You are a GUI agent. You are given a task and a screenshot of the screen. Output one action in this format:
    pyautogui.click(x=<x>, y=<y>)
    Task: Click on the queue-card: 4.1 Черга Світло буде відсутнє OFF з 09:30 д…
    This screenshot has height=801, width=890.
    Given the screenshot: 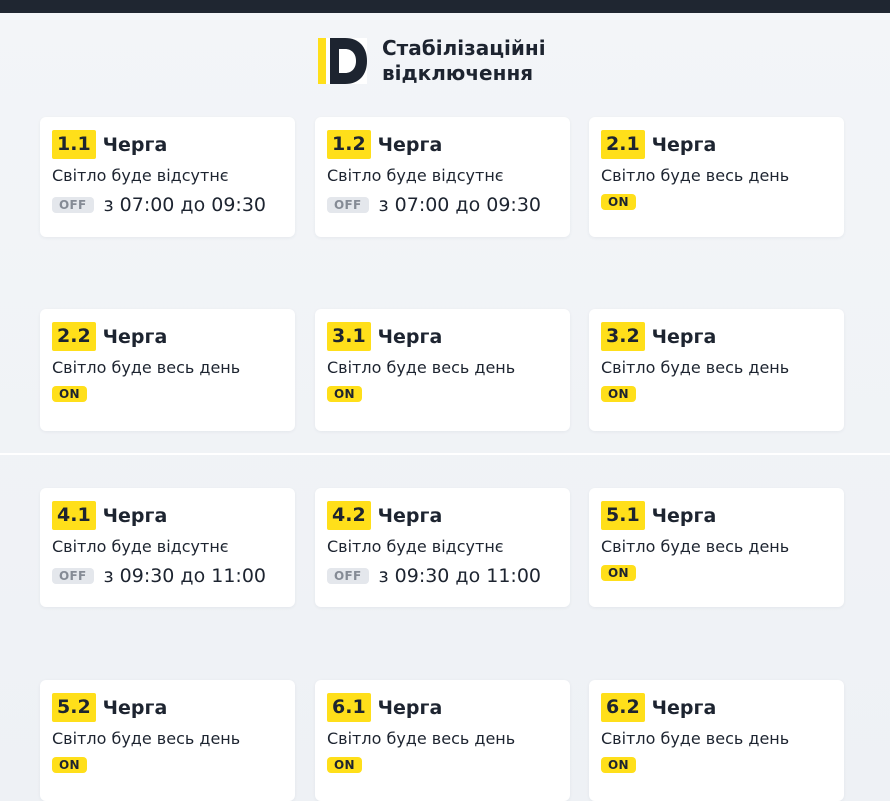 What is the action you would take?
    pyautogui.click(x=167, y=547)
    